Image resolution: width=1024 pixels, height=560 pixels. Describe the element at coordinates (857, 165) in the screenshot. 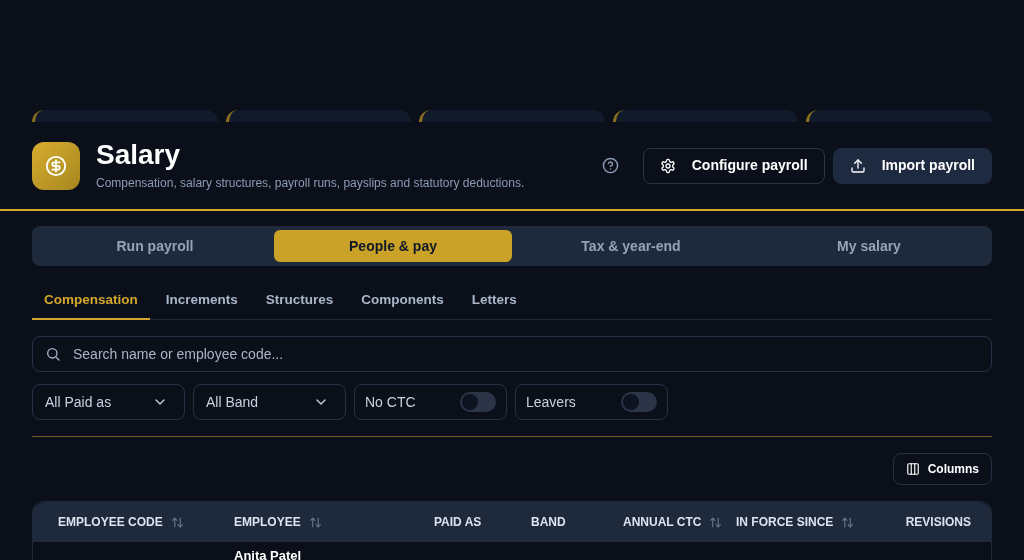

I see `upload-icon` at that location.